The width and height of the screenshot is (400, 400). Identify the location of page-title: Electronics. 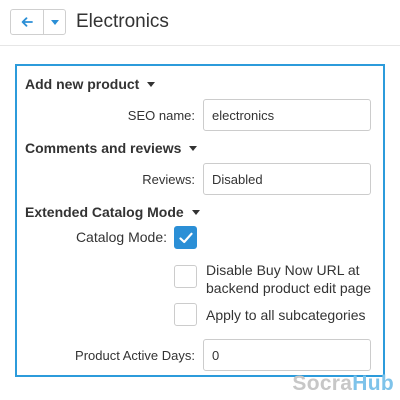
(122, 21).